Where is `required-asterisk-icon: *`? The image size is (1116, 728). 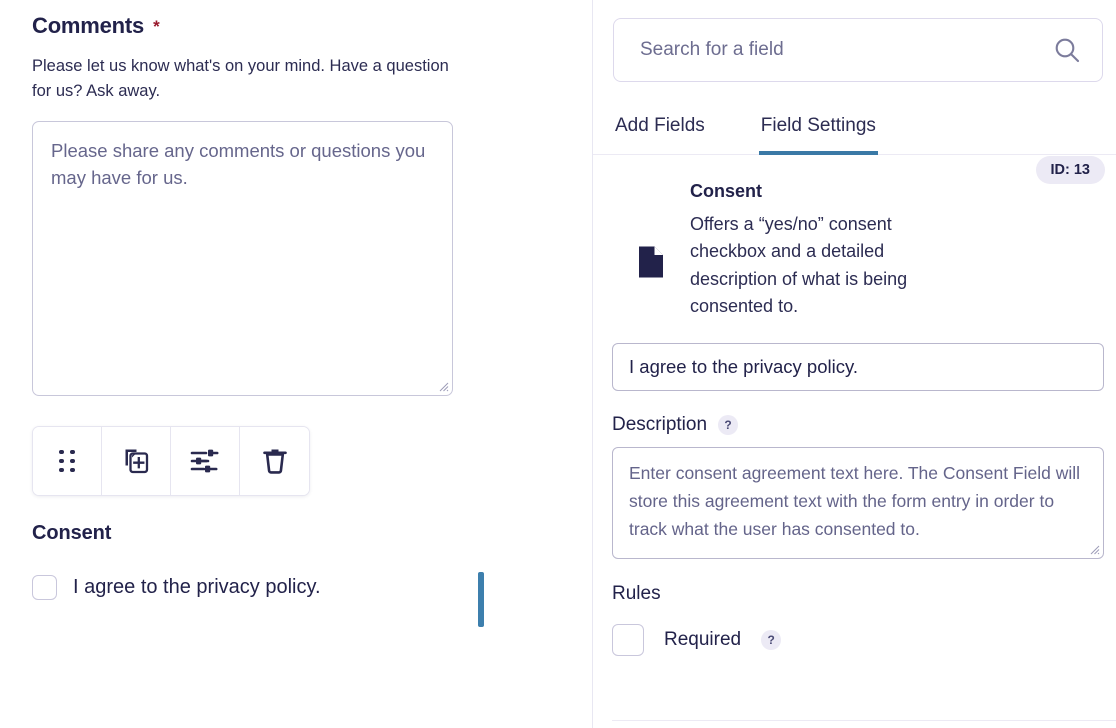 required-asterisk-icon: * is located at coordinates (156, 26).